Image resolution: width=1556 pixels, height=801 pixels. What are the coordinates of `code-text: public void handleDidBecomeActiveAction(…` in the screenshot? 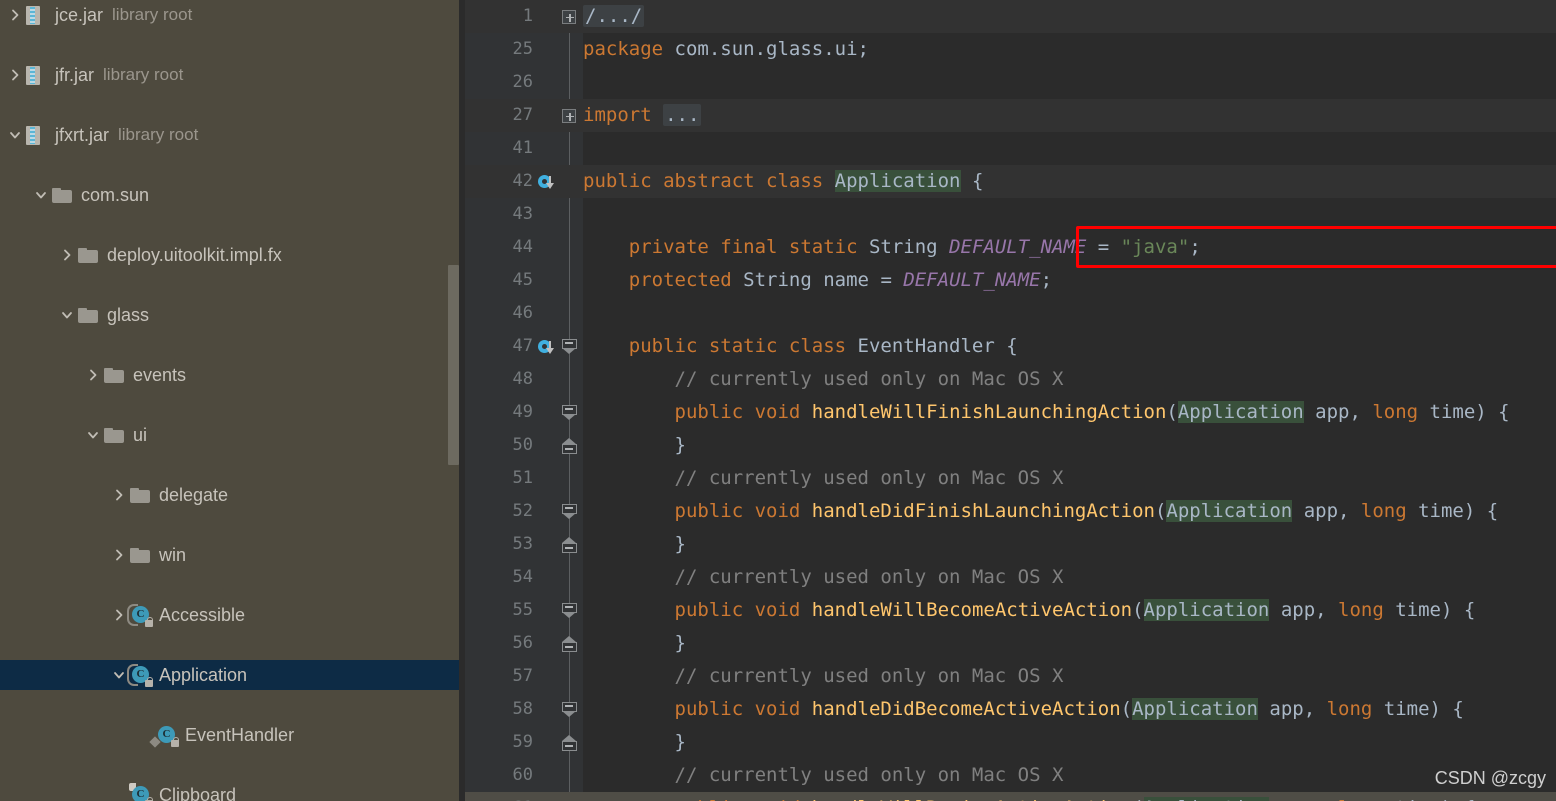 It's located at (1023, 709).